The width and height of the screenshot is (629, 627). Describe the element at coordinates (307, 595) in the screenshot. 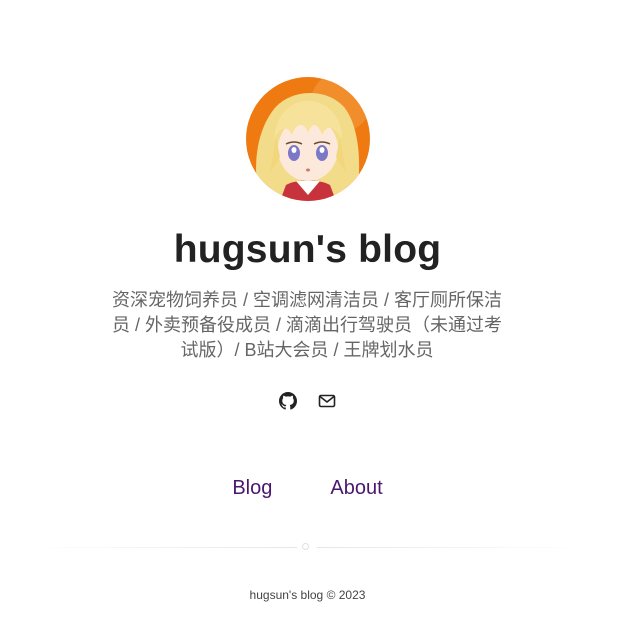

I see `footer-copyright: hugsun's blog © 2023` at that location.